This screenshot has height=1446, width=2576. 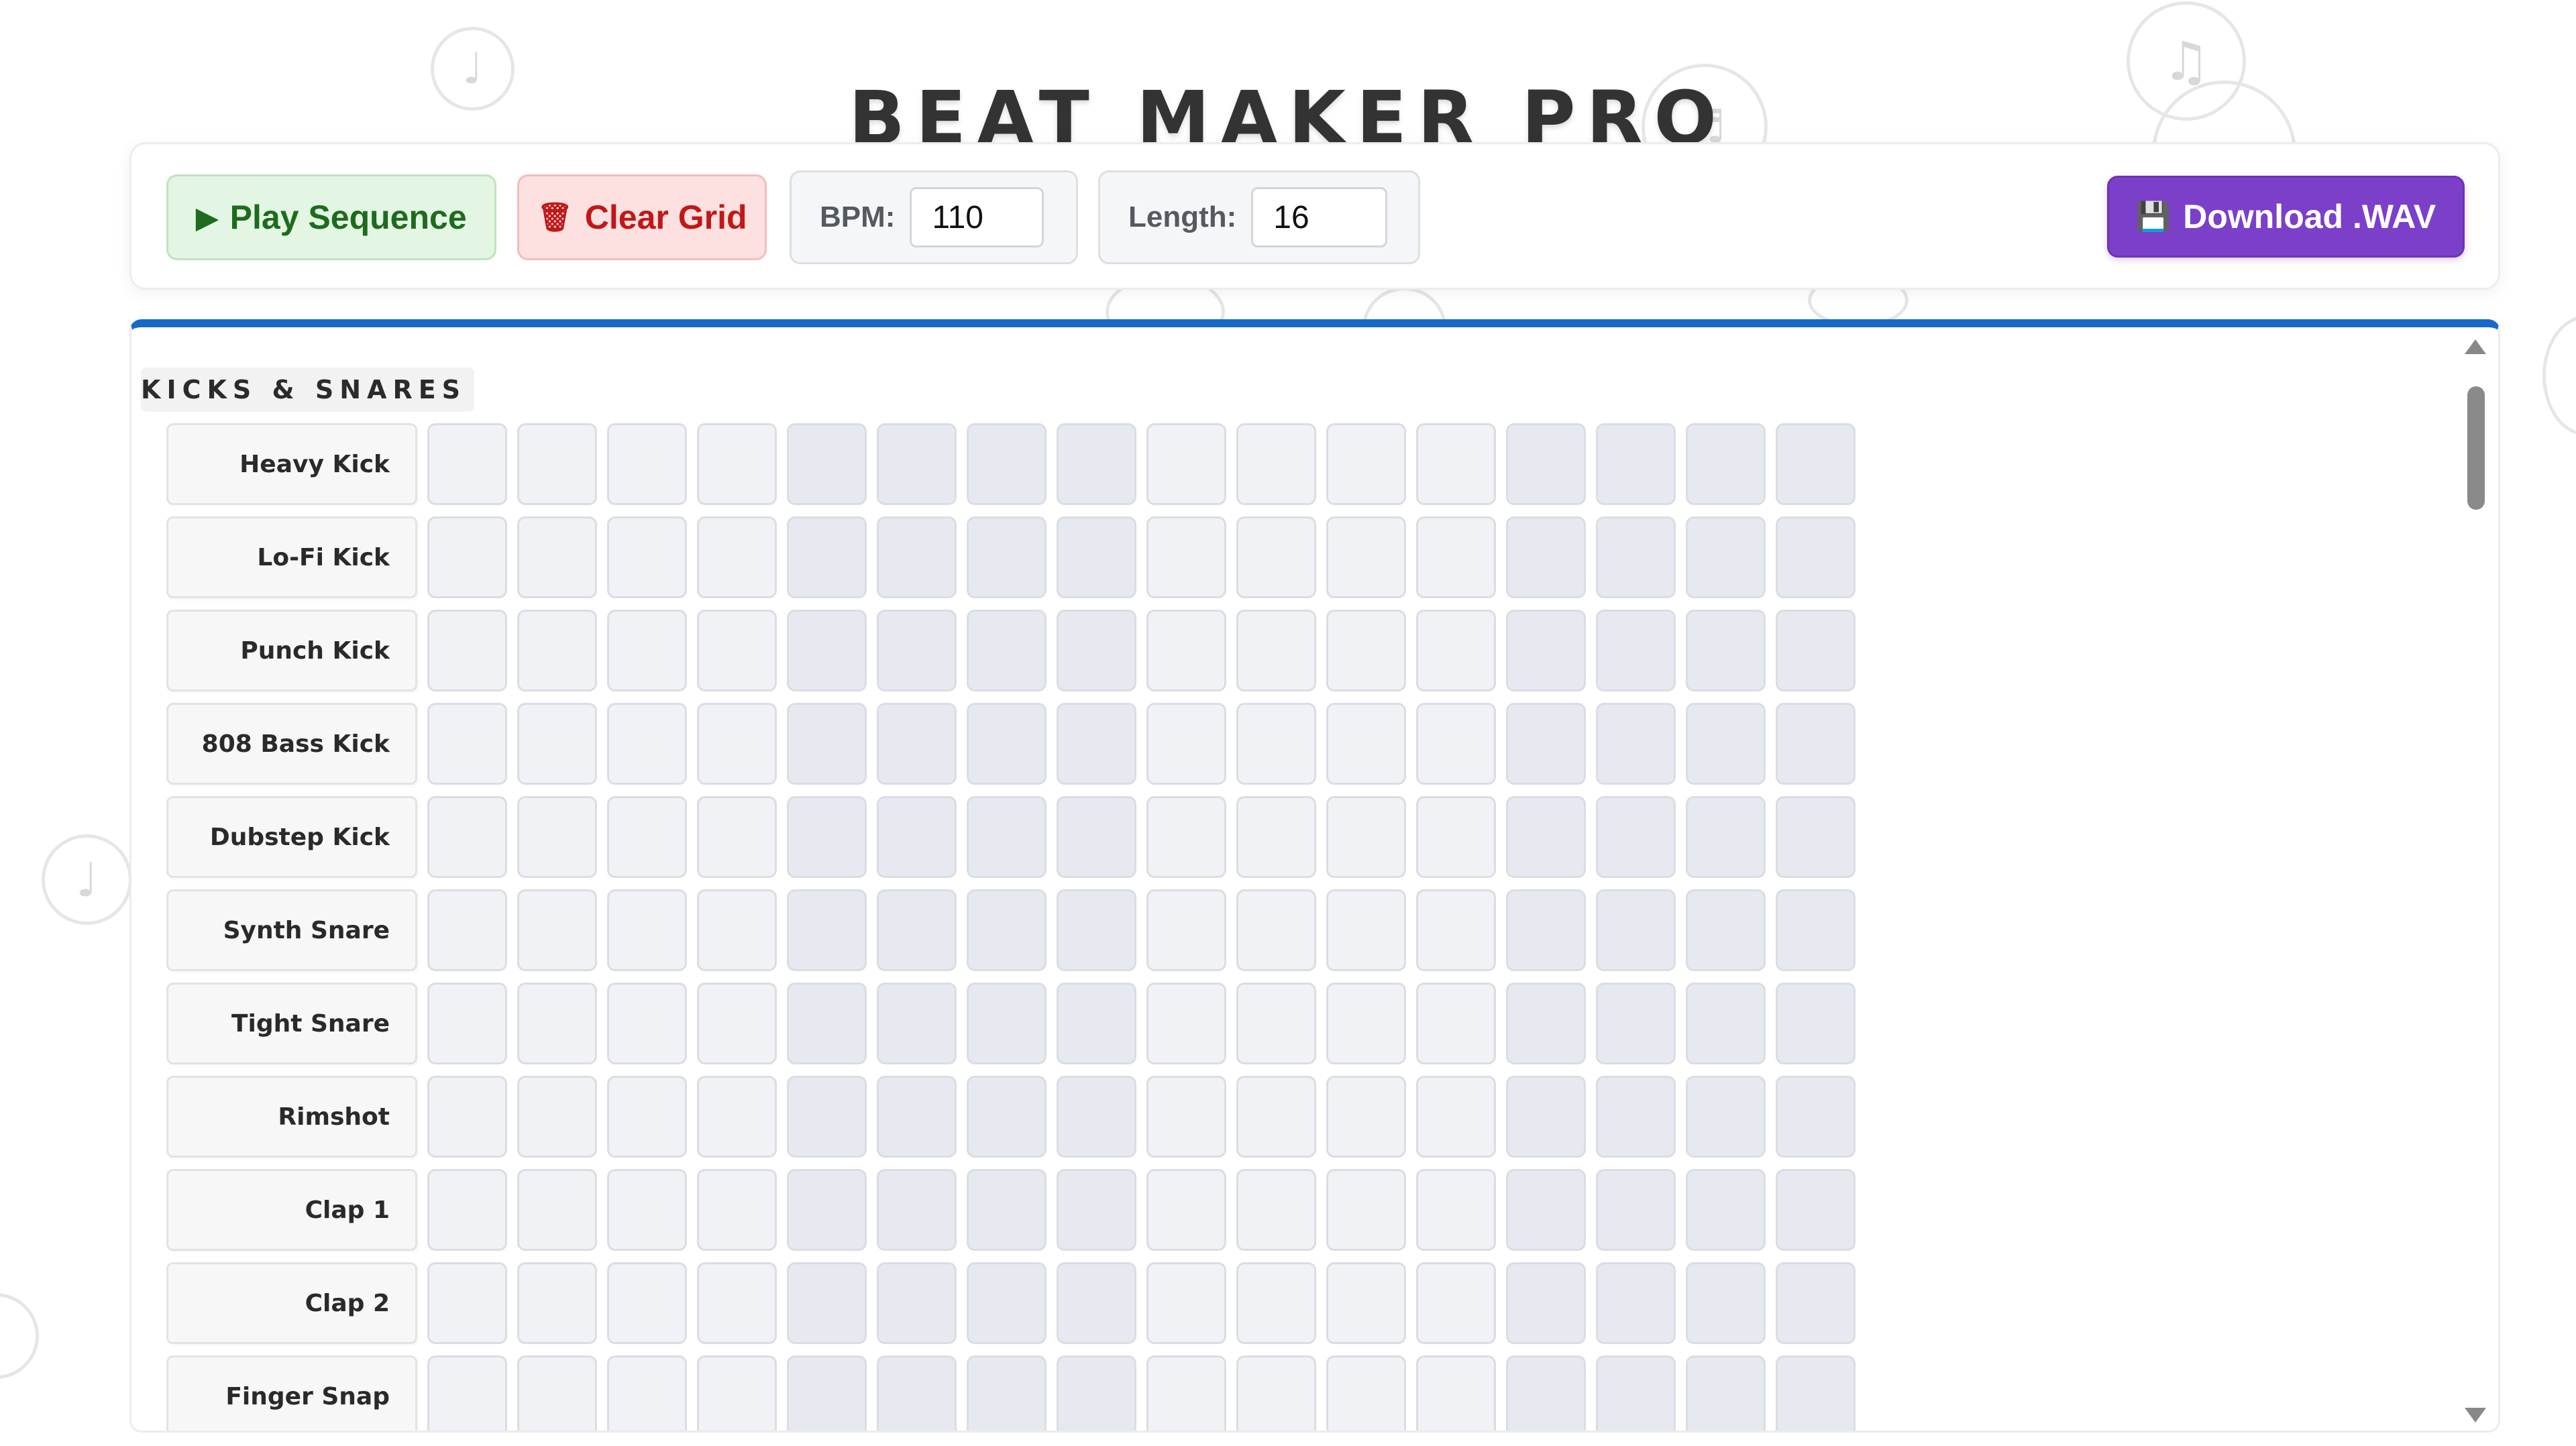 What do you see at coordinates (2286, 217) in the screenshot?
I see `download-wav-button: 💾 Download .WAV` at bounding box center [2286, 217].